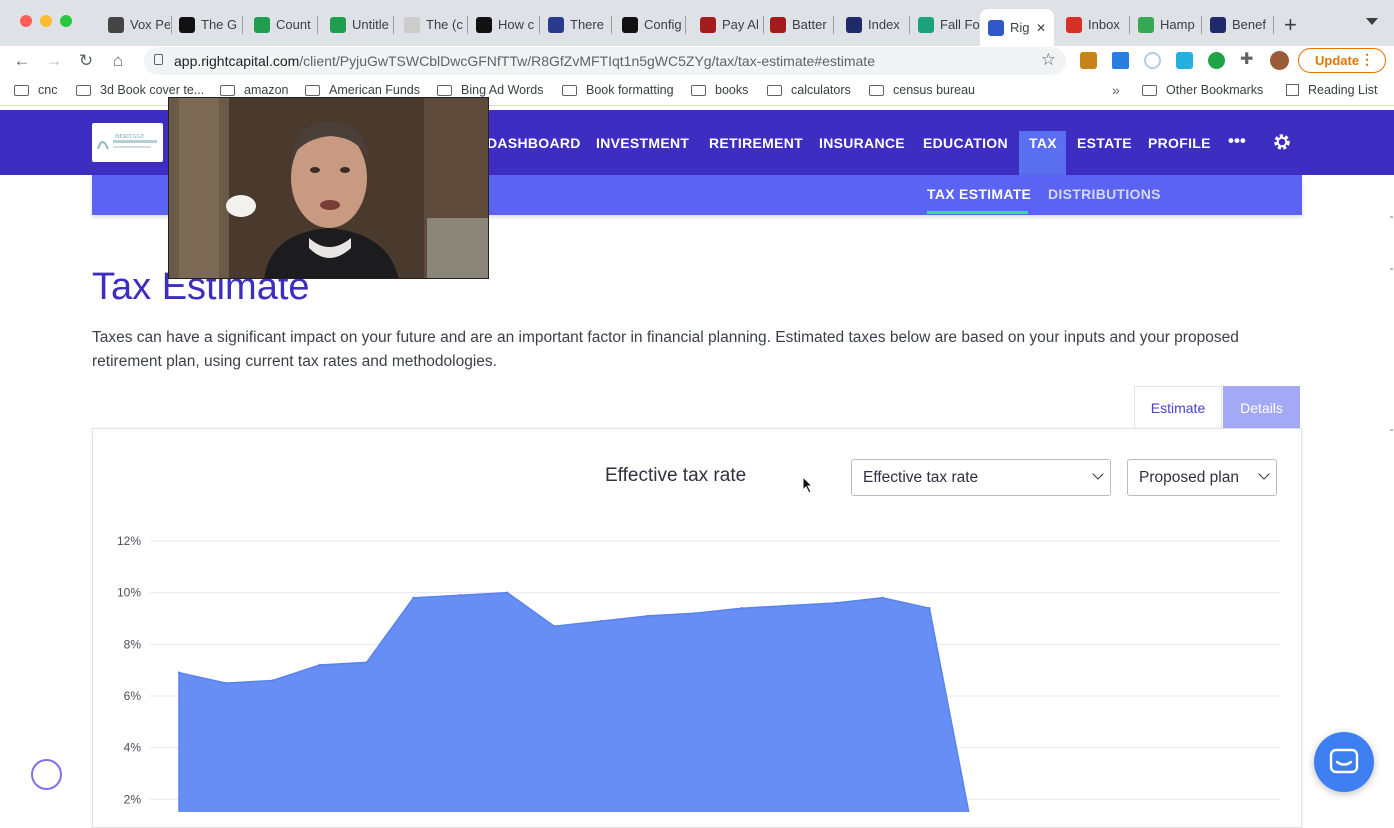 This screenshot has width=1394, height=828. Describe the element at coordinates (242, 25) in the screenshot. I see `tab-separator` at that location.